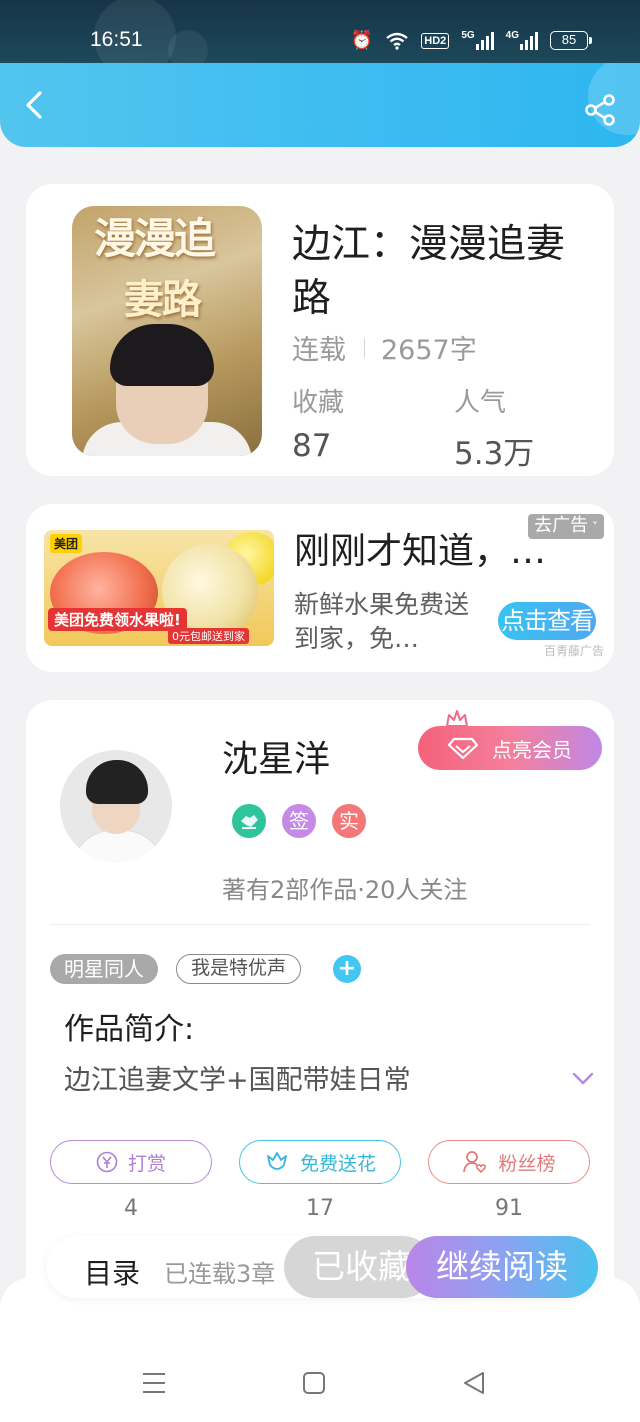 This screenshot has width=640, height=1422. I want to click on ad-subline: 0元包邮送到家, so click(208, 636).